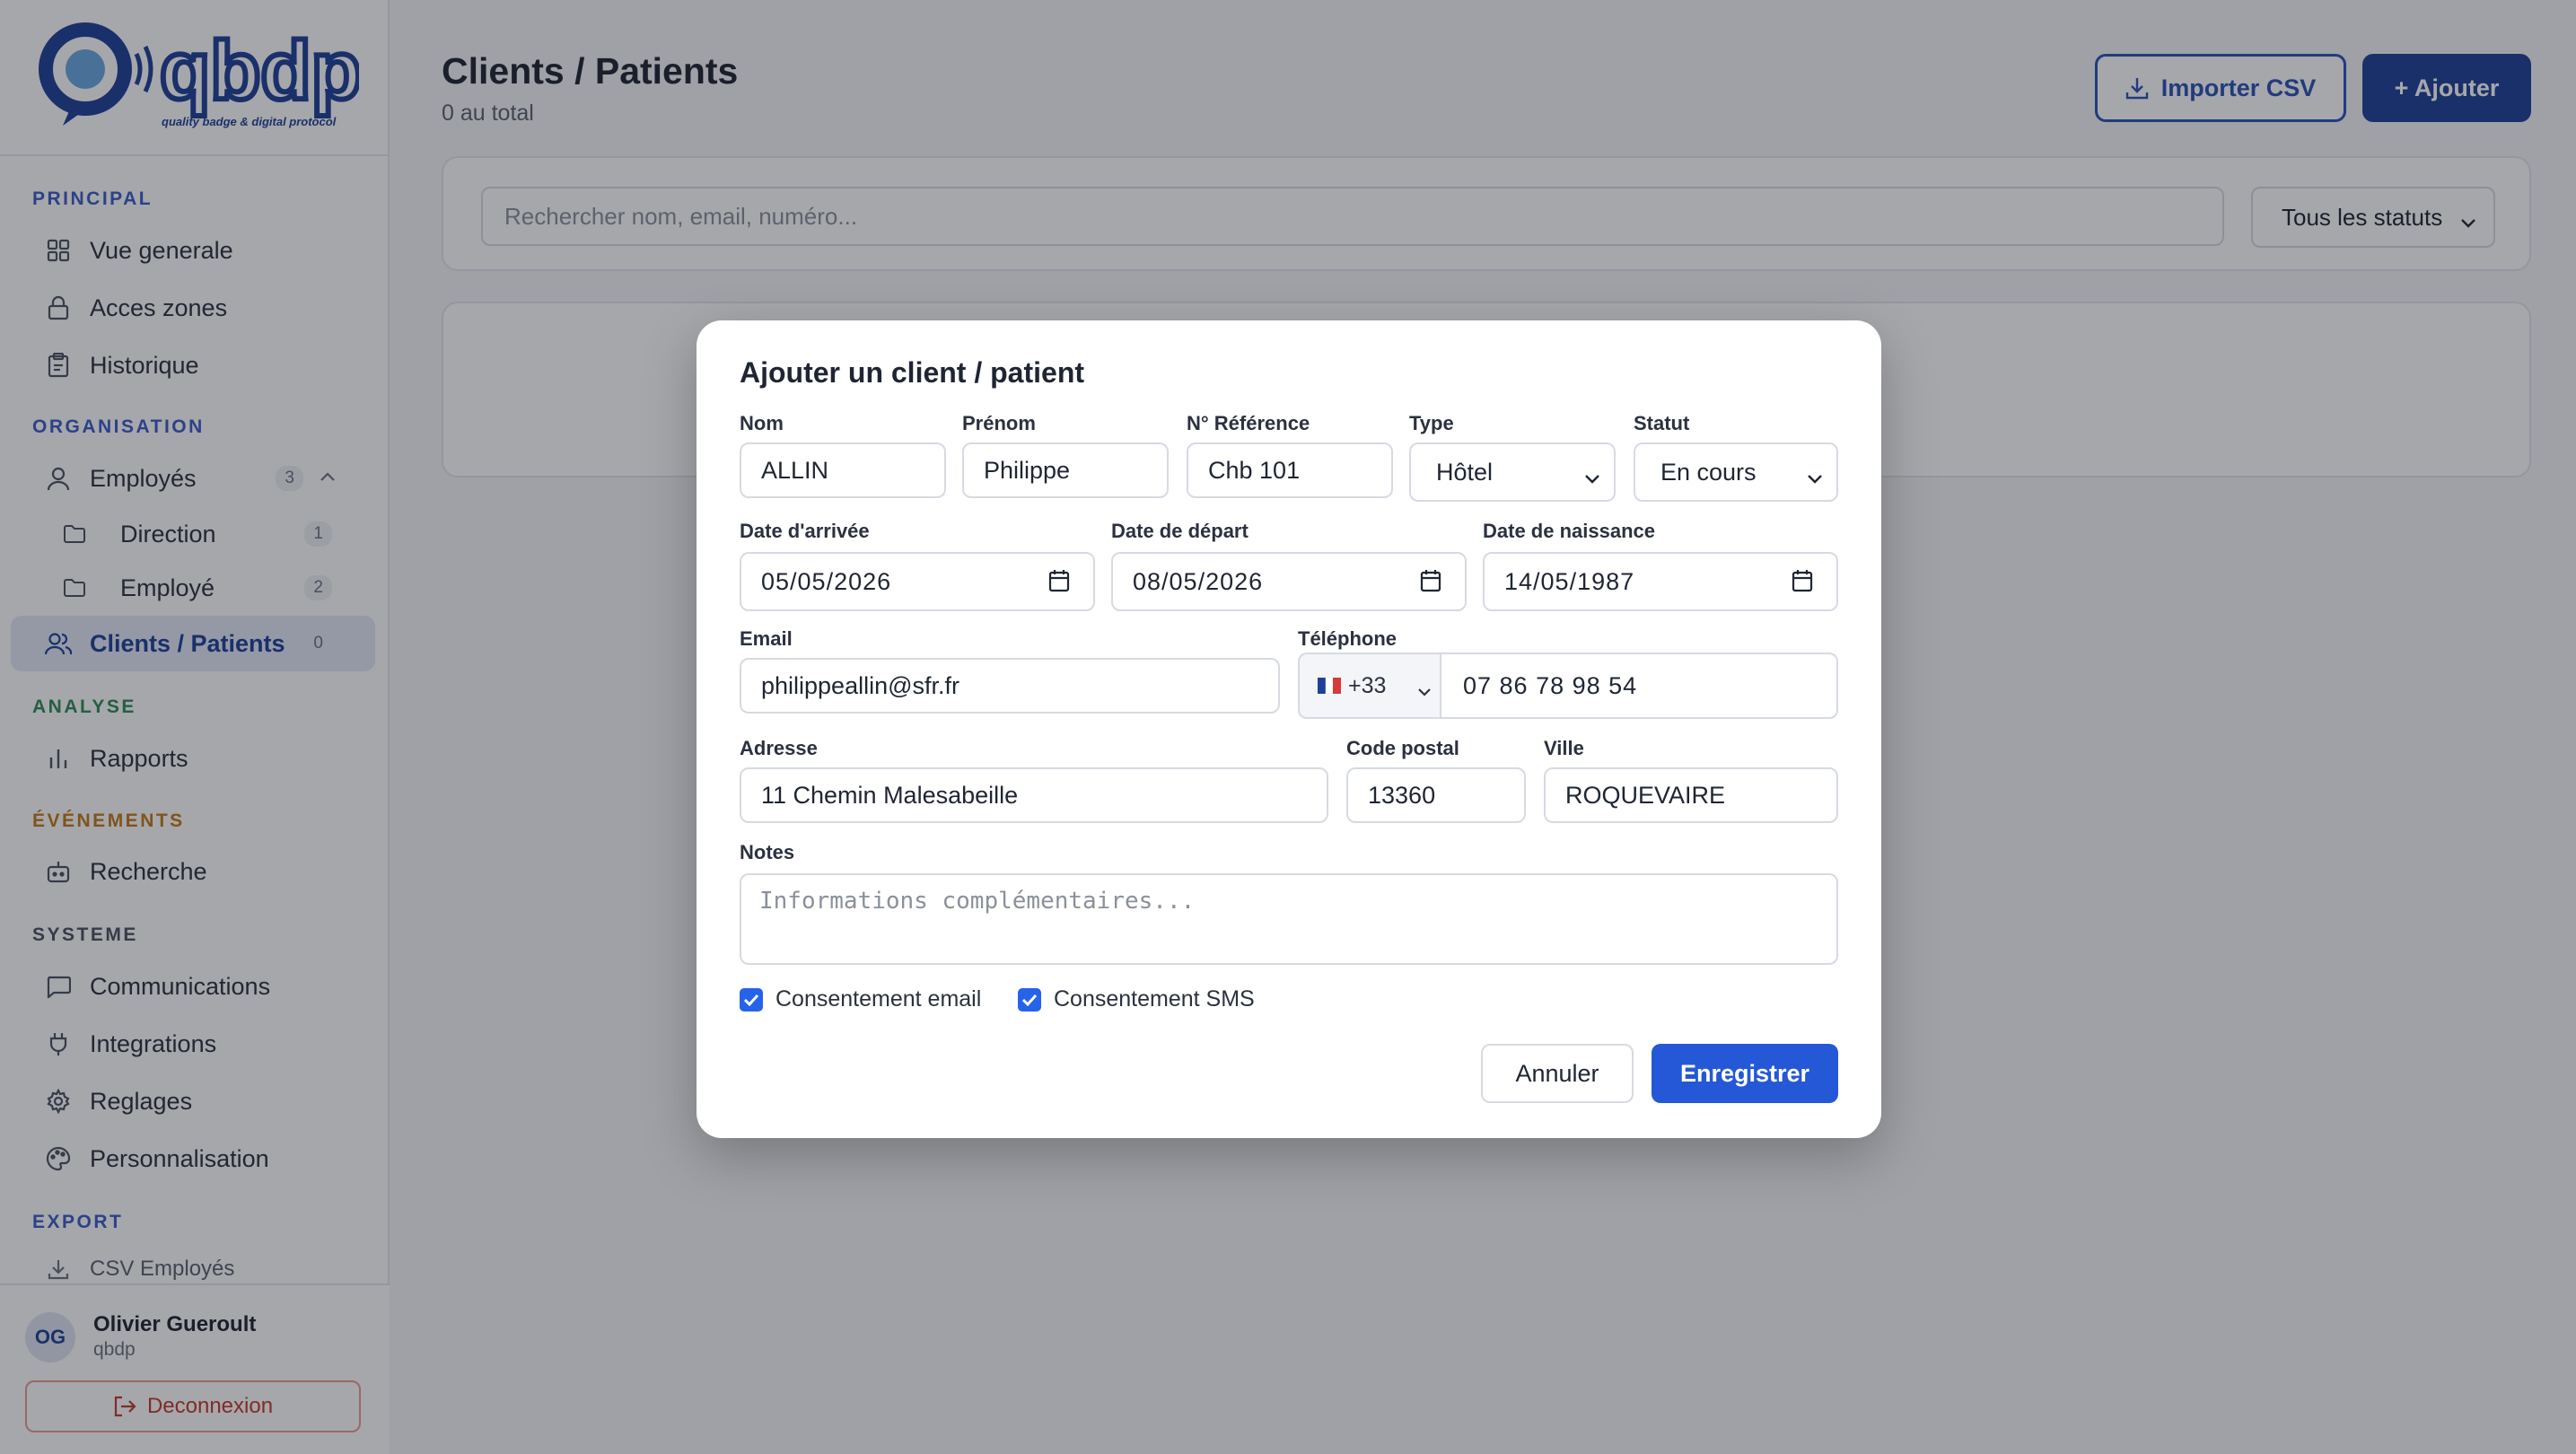  Describe the element at coordinates (1348, 638) in the screenshot. I see `telephone-label: Téléphone` at that location.